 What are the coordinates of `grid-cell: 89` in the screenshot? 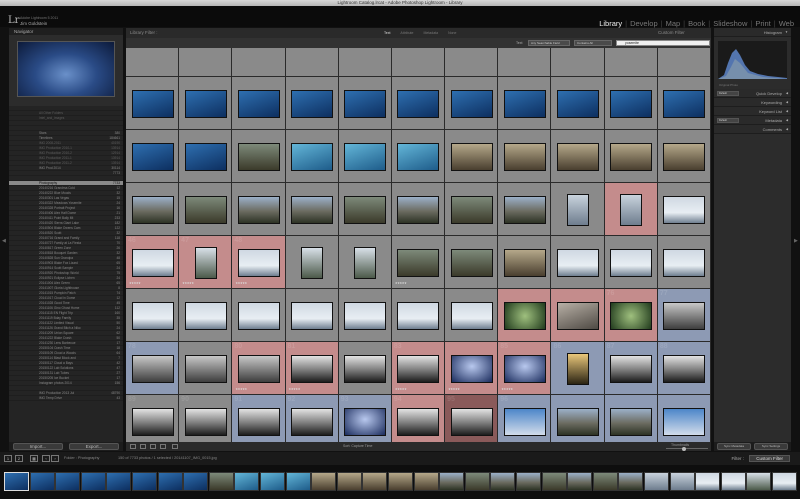 It's located at (153, 418).